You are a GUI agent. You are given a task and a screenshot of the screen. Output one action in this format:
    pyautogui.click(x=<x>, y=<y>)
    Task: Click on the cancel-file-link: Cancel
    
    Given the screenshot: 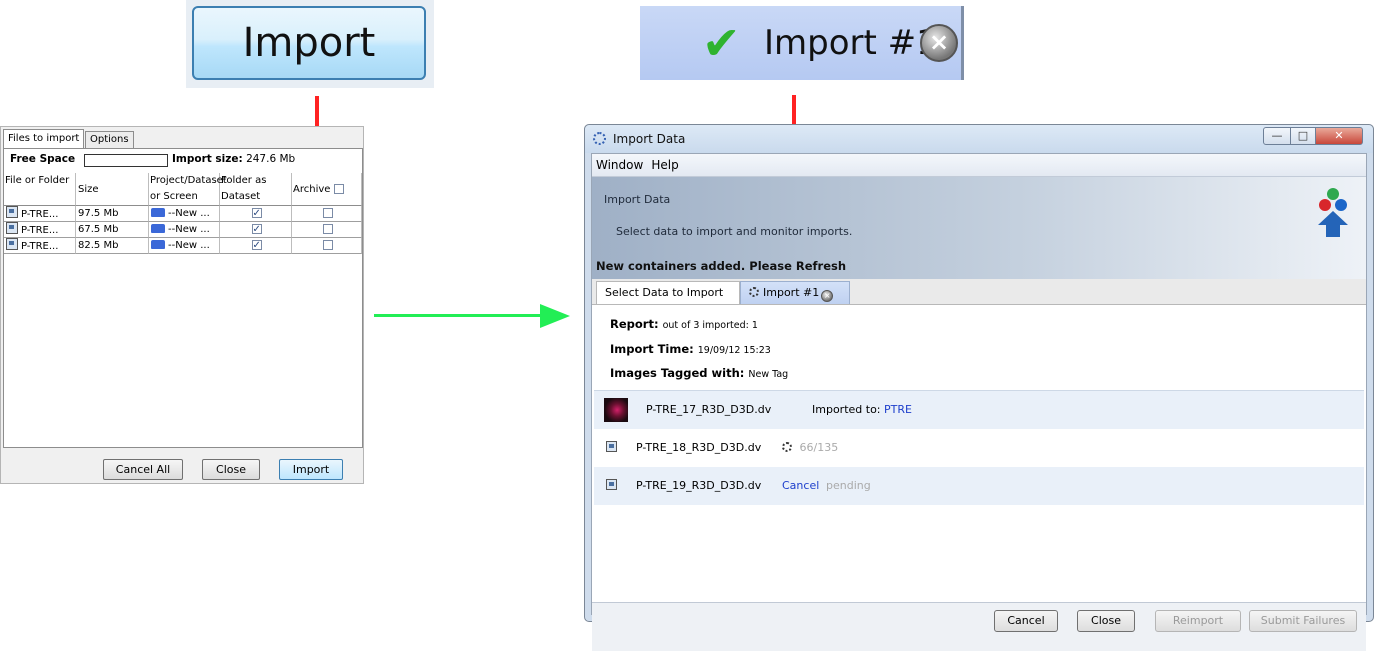 What is the action you would take?
    pyautogui.click(x=800, y=485)
    